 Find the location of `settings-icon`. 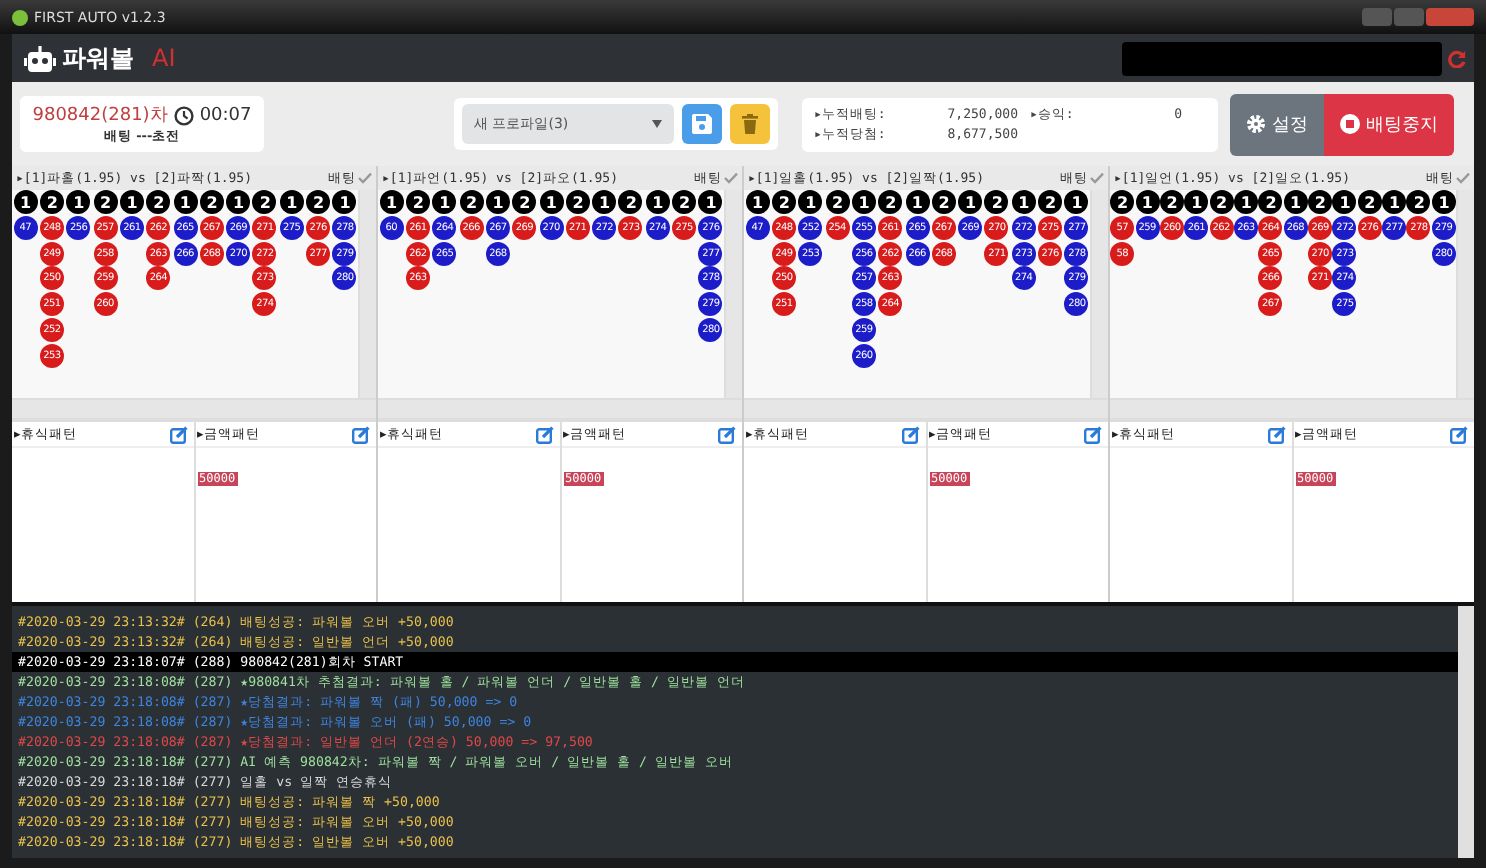

settings-icon is located at coordinates (1256, 124).